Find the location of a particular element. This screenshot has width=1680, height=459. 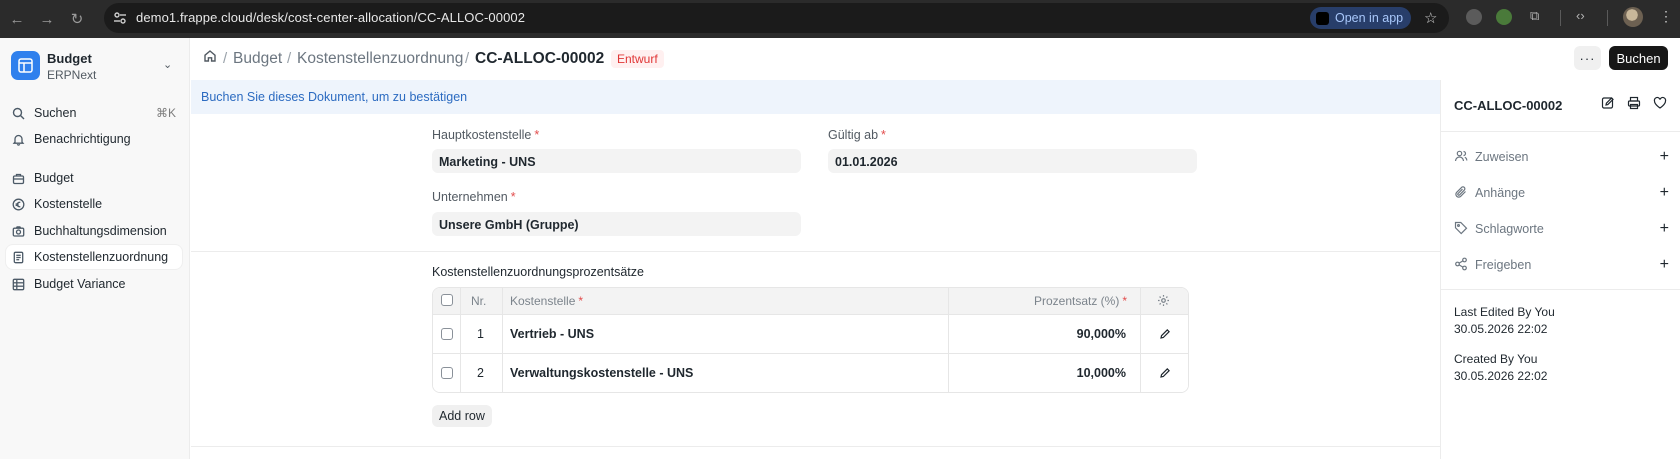

column-header-percentage: Prozentsatz (%) * is located at coordinates (1080, 301).